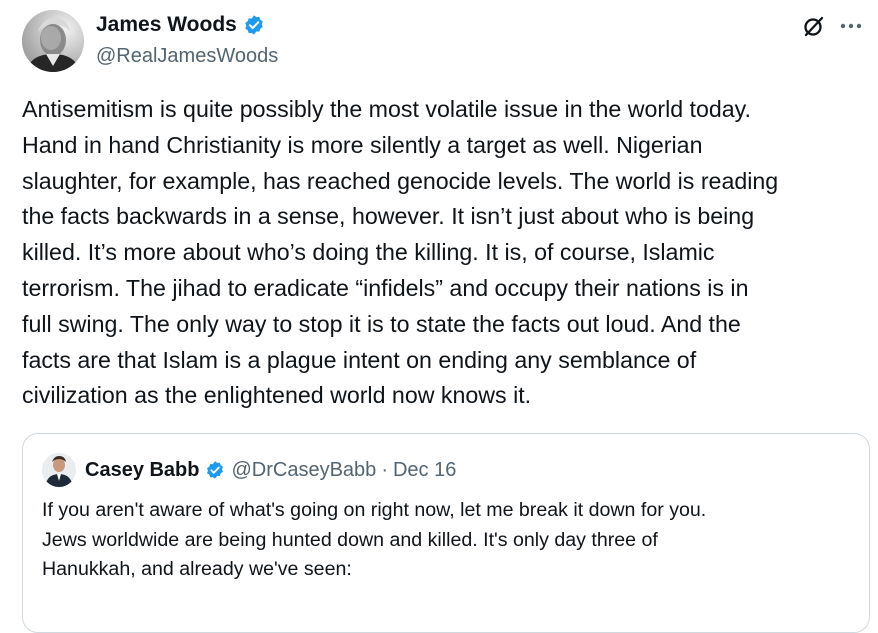 Image resolution: width=878 pixels, height=633 pixels. What do you see at coordinates (814, 26) in the screenshot?
I see `grok-icon` at bounding box center [814, 26].